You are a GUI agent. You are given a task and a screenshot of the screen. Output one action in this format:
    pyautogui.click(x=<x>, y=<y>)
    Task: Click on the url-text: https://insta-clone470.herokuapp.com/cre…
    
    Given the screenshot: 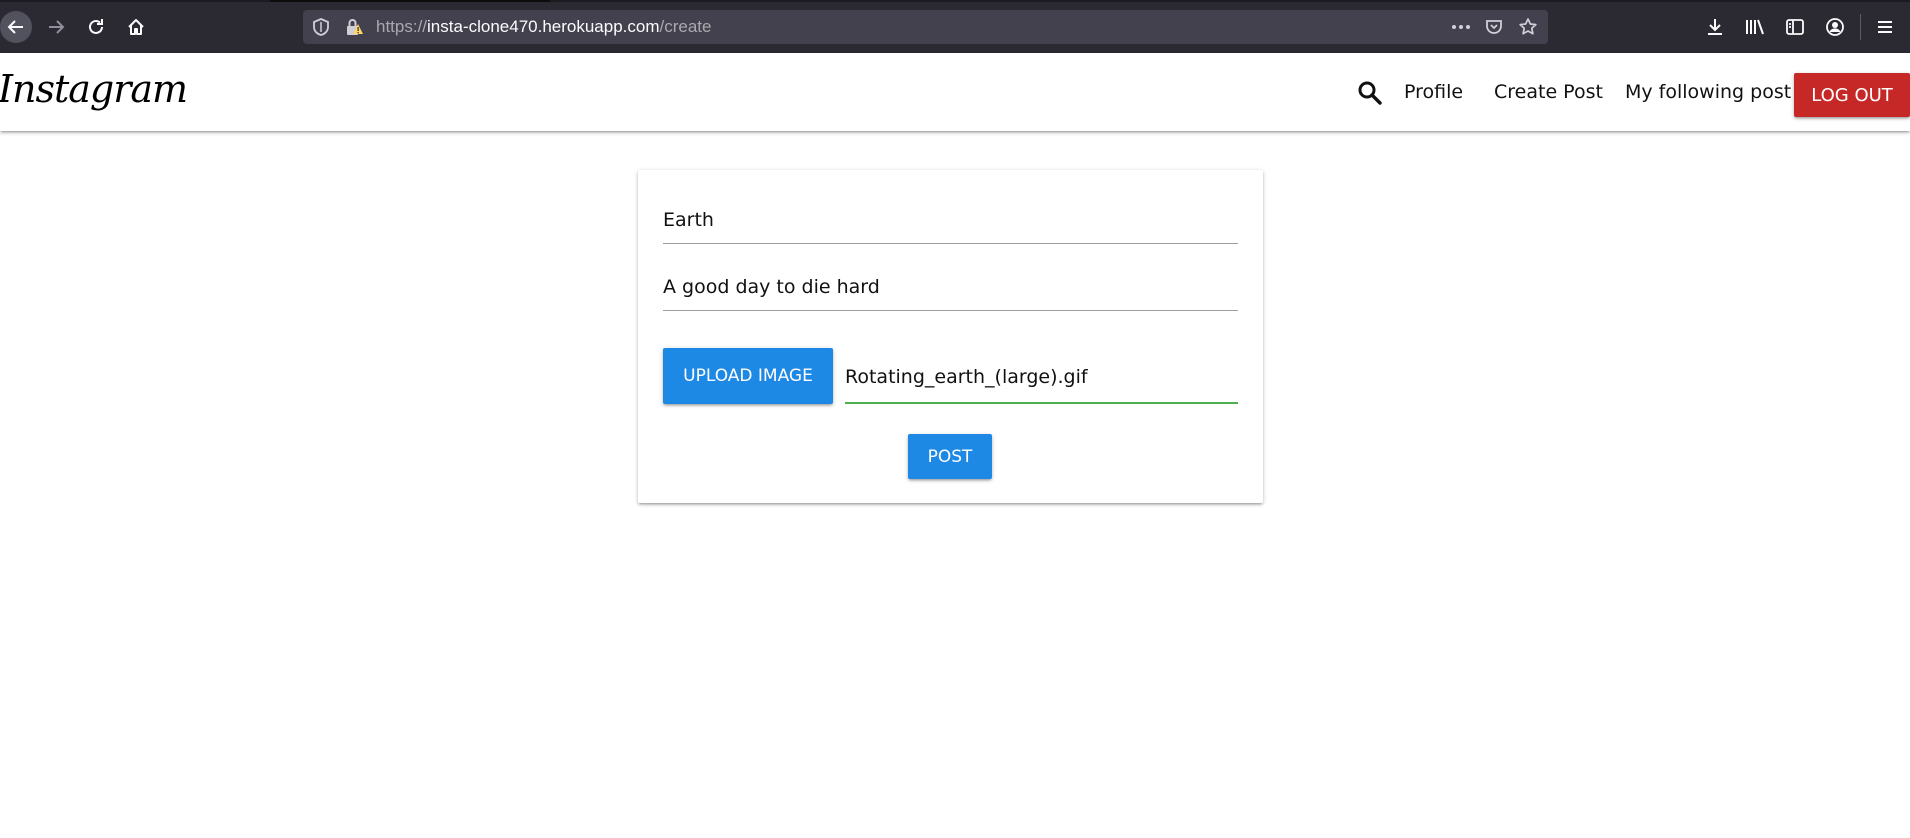 What is the action you would take?
    pyautogui.click(x=544, y=27)
    